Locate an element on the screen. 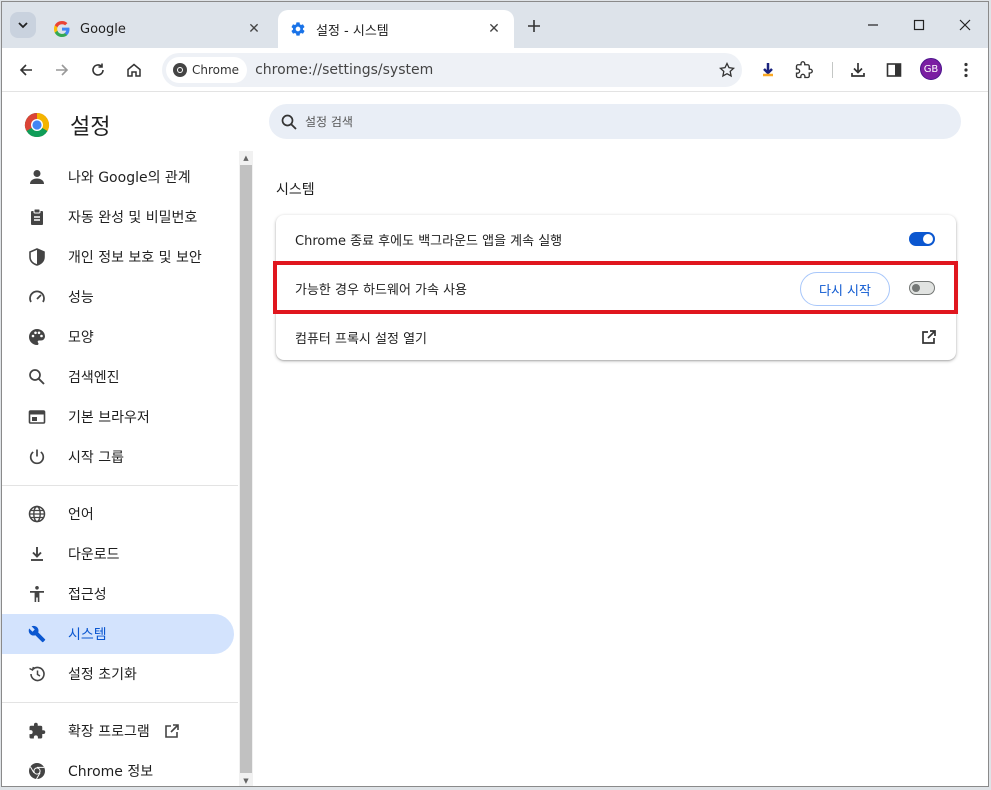 The width and height of the screenshot is (991, 790). sidebar-item-label: 검색엔진 is located at coordinates (94, 378).